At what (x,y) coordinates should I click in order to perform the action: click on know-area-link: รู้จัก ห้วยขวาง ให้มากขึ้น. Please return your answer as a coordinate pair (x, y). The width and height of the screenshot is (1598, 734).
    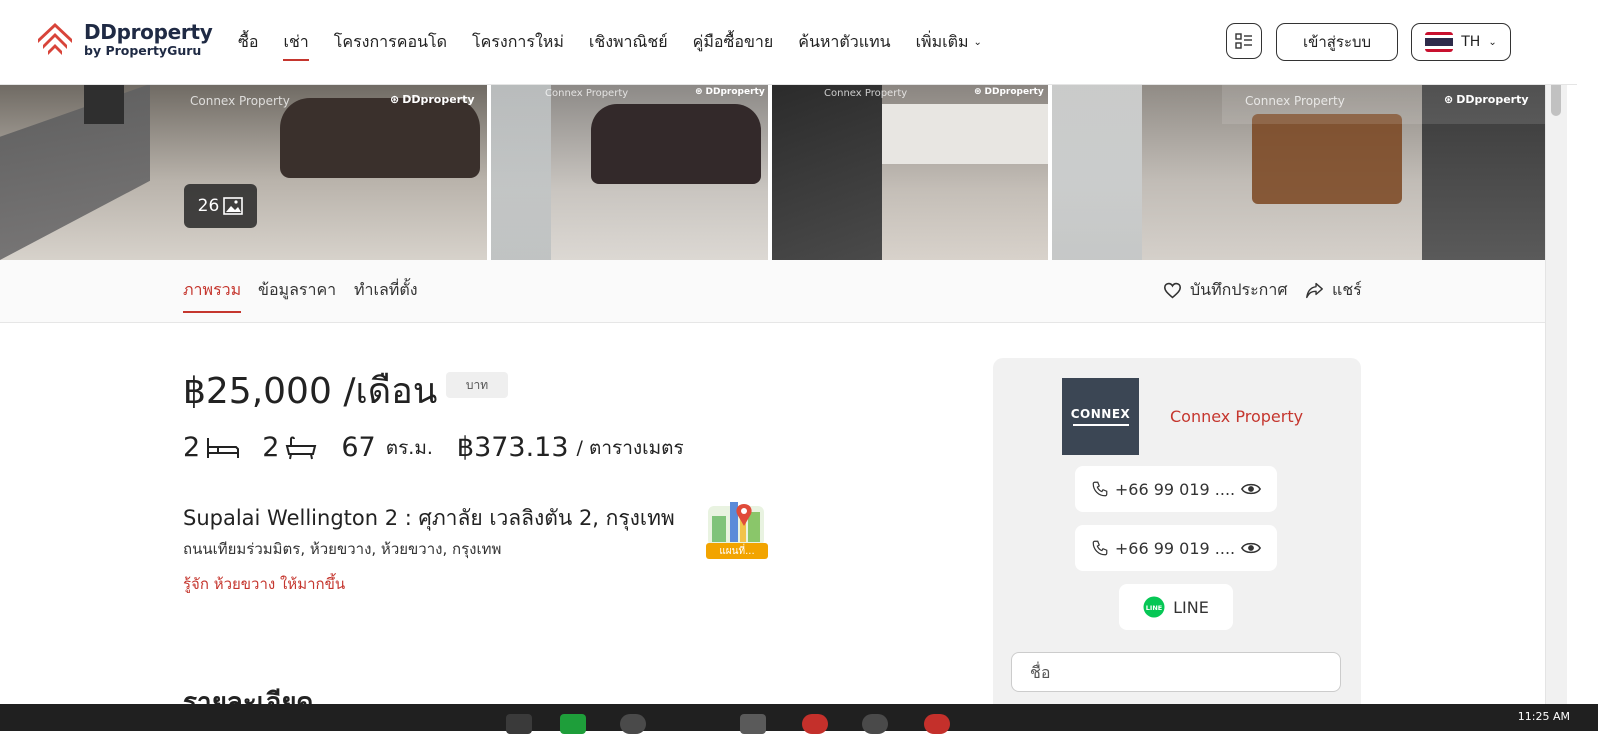
    Looking at the image, I should click on (264, 584).